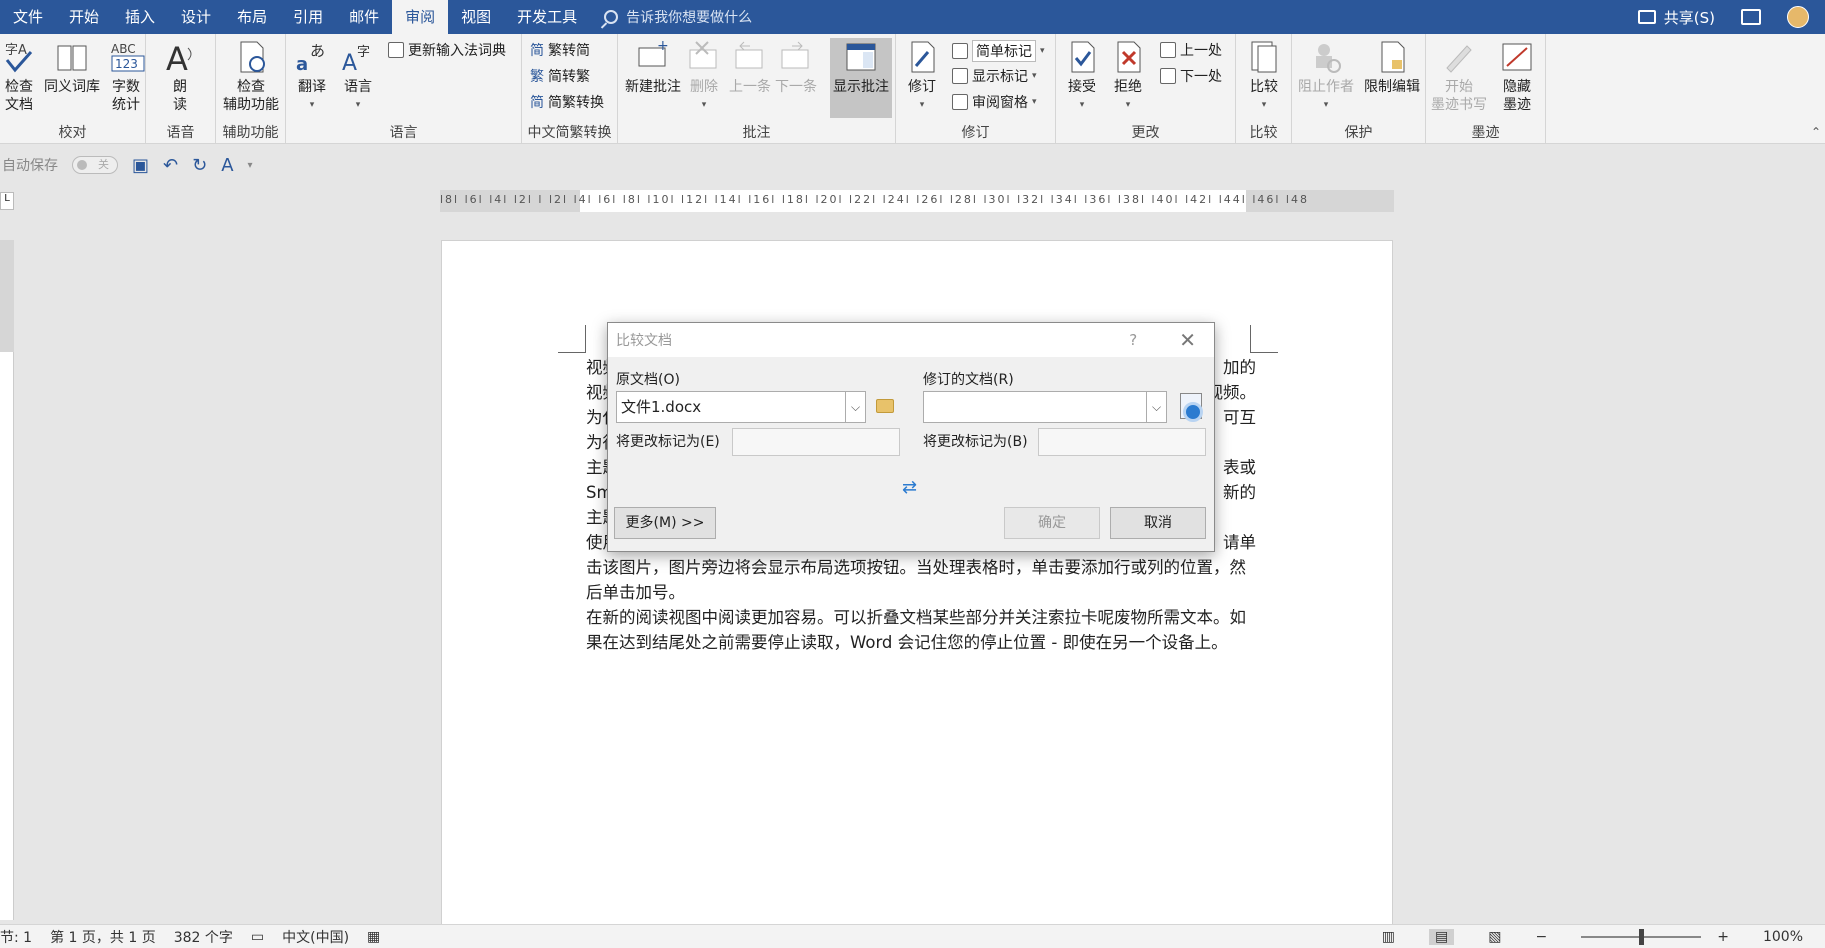  Describe the element at coordinates (916, 567) in the screenshot. I see `doc-line: 击该图片，图片旁边将会显示布局选项按钮。当处理表格时，单击要添加行或列的位置，然` at that location.